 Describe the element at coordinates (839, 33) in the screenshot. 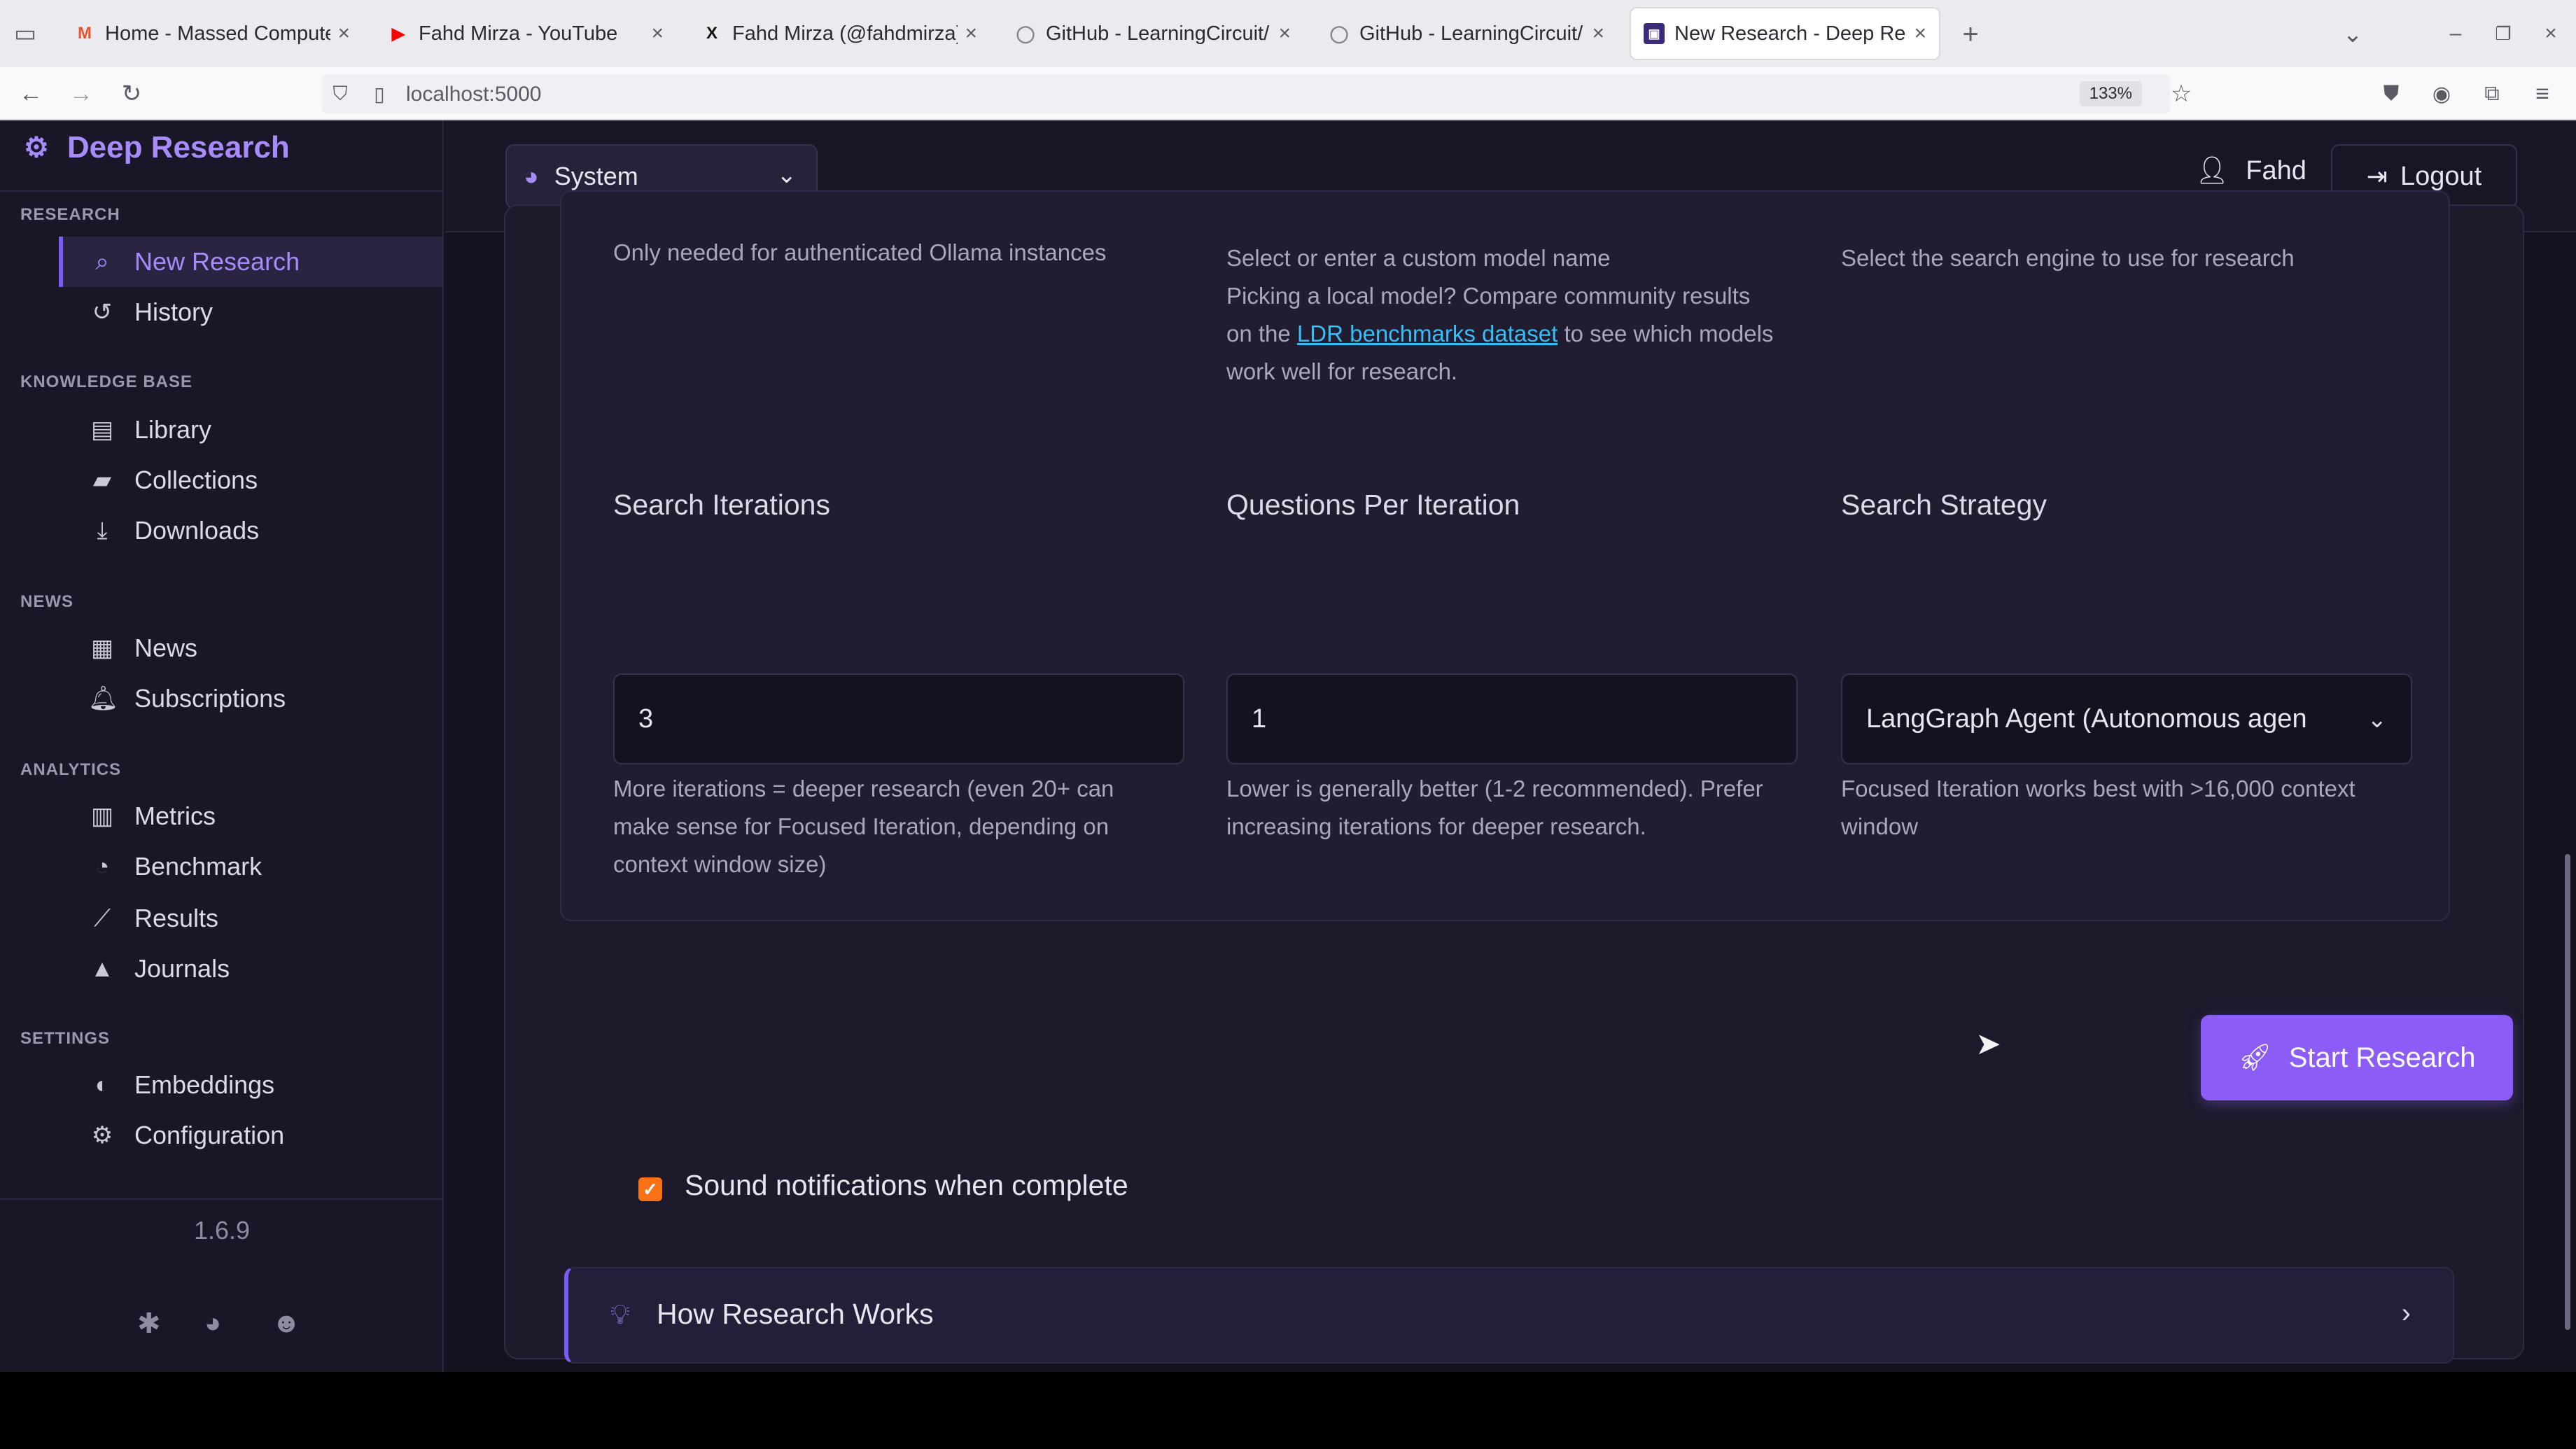

I see `browser-tab: X Fahd Mirza (@fahdmirza) ×` at that location.